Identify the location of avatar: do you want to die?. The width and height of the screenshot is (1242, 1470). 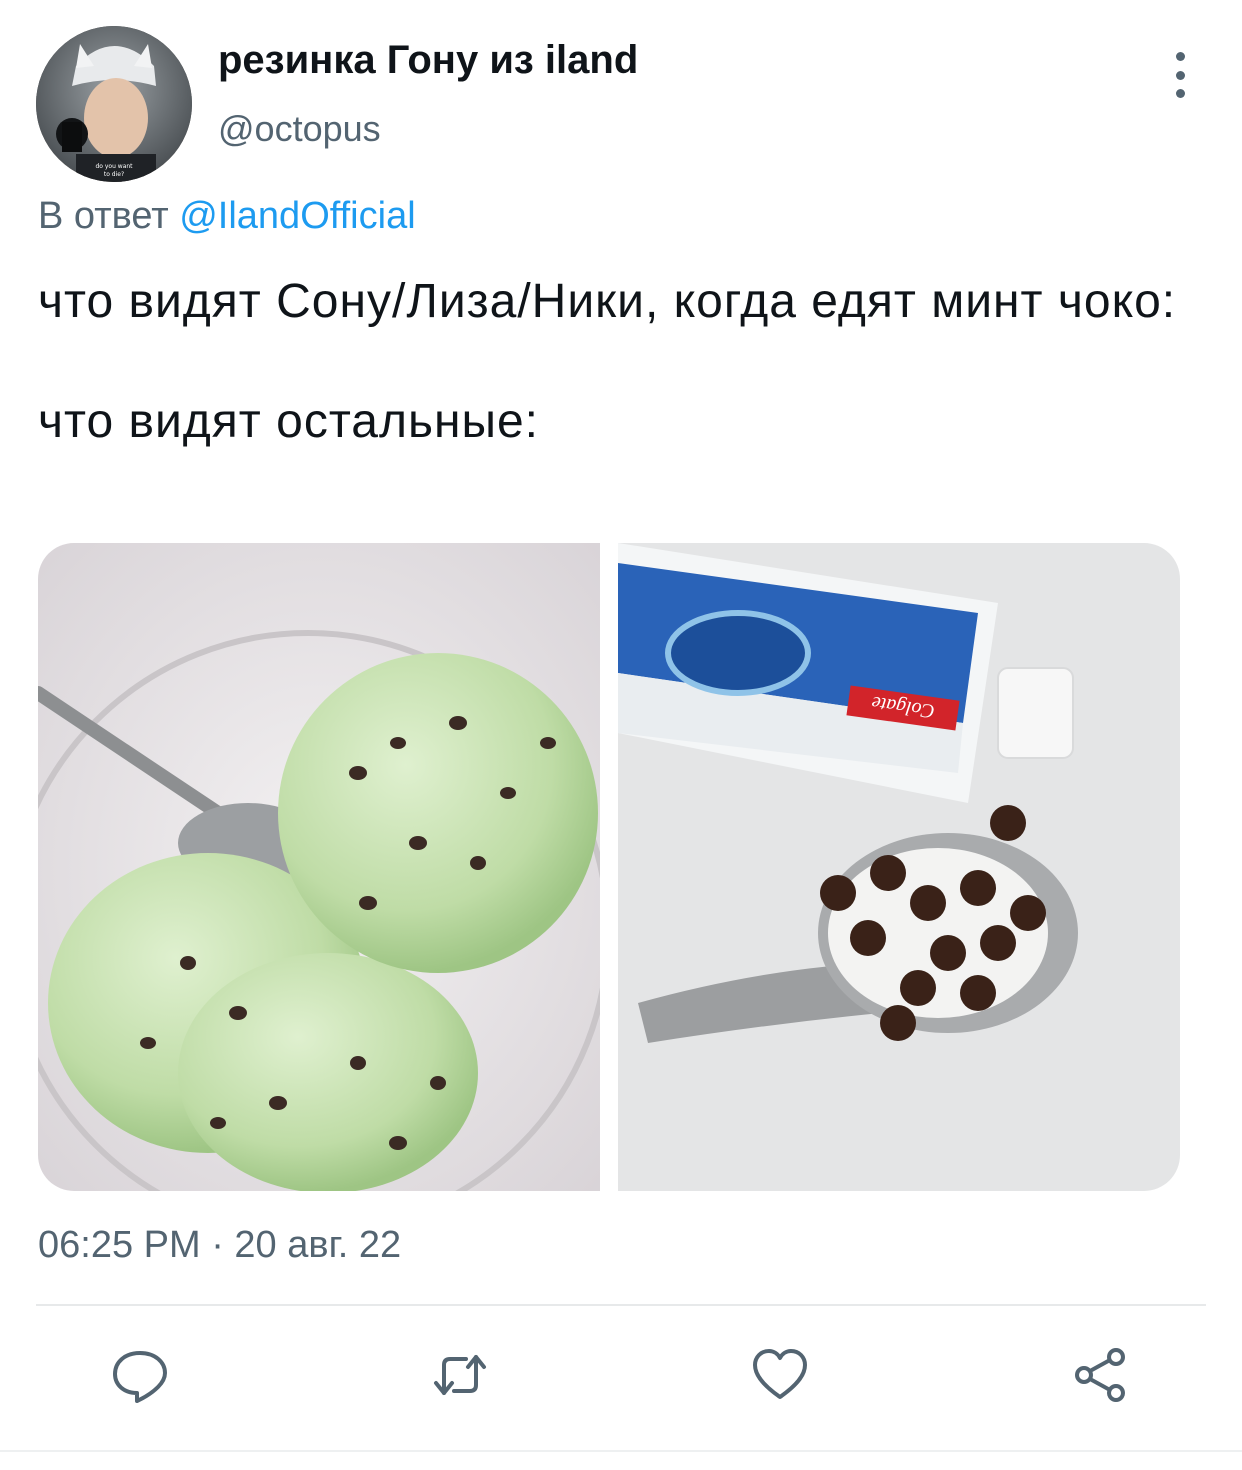
(114, 104).